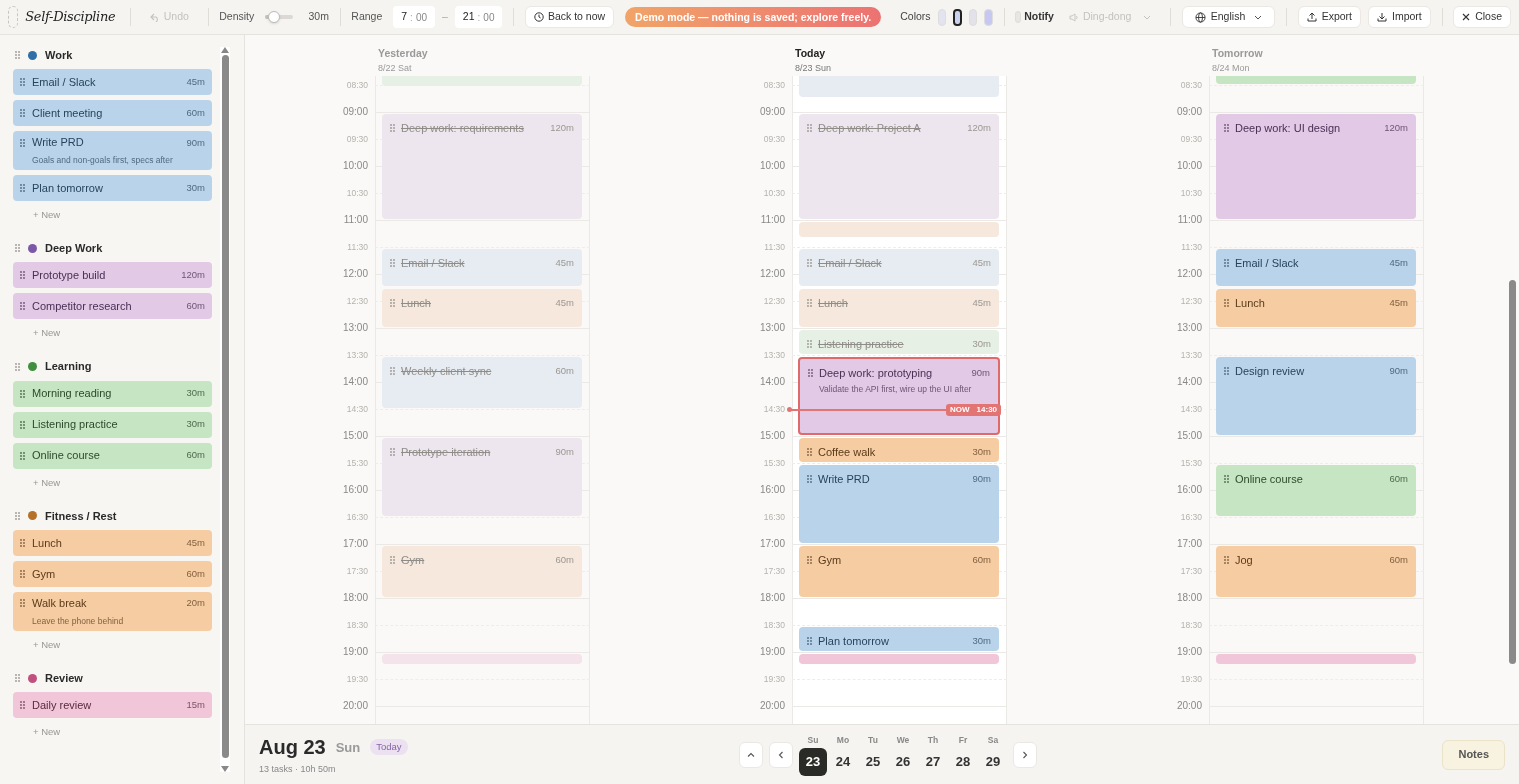  Describe the element at coordinates (751, 754) in the screenshot. I see `scroll-up-button` at that location.